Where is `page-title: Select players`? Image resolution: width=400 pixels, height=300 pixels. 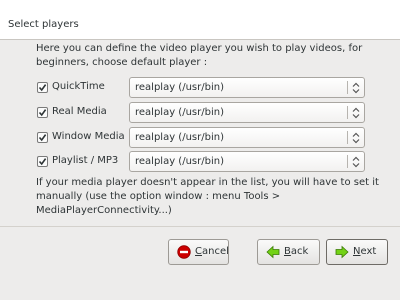 page-title: Select players is located at coordinates (43, 24).